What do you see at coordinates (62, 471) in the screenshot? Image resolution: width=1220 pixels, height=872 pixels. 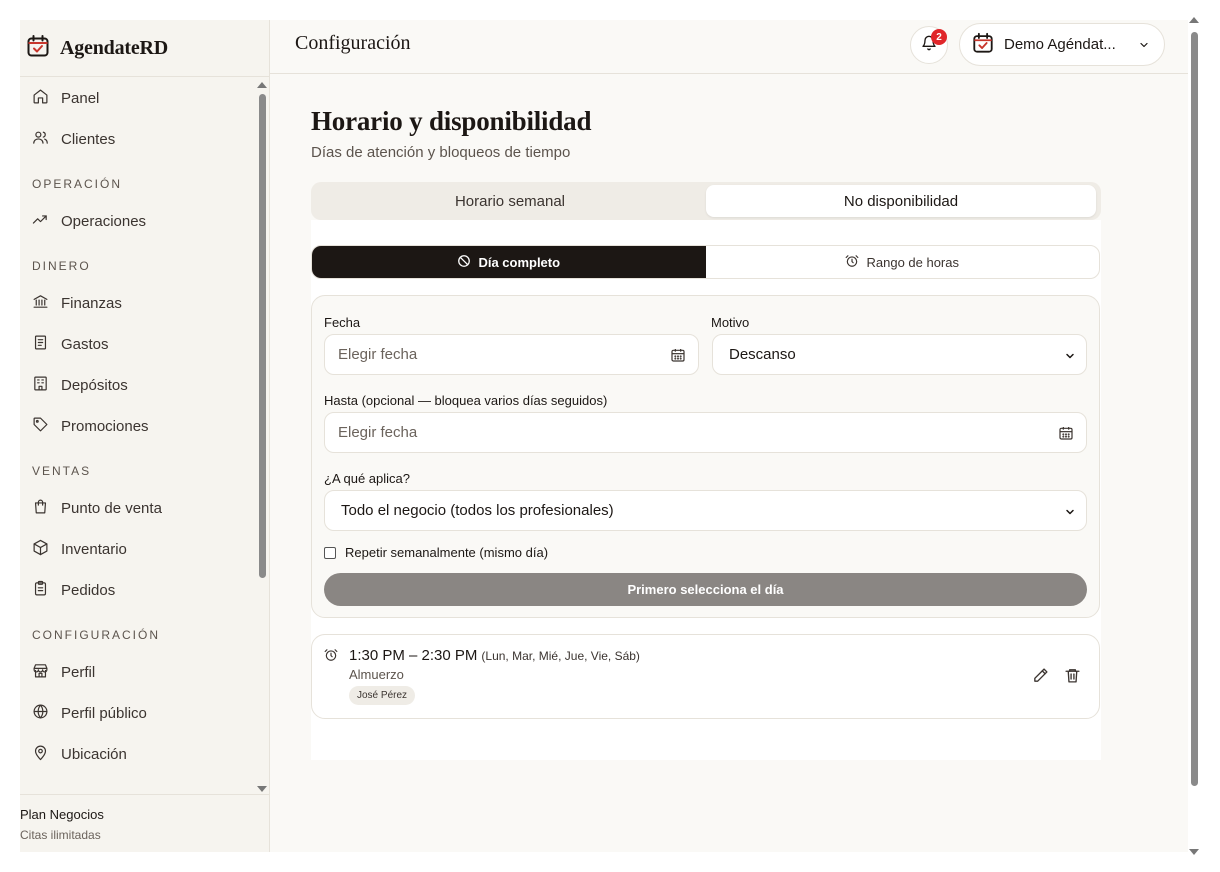 I see `sidebar-section-ventas: VENTAS` at bounding box center [62, 471].